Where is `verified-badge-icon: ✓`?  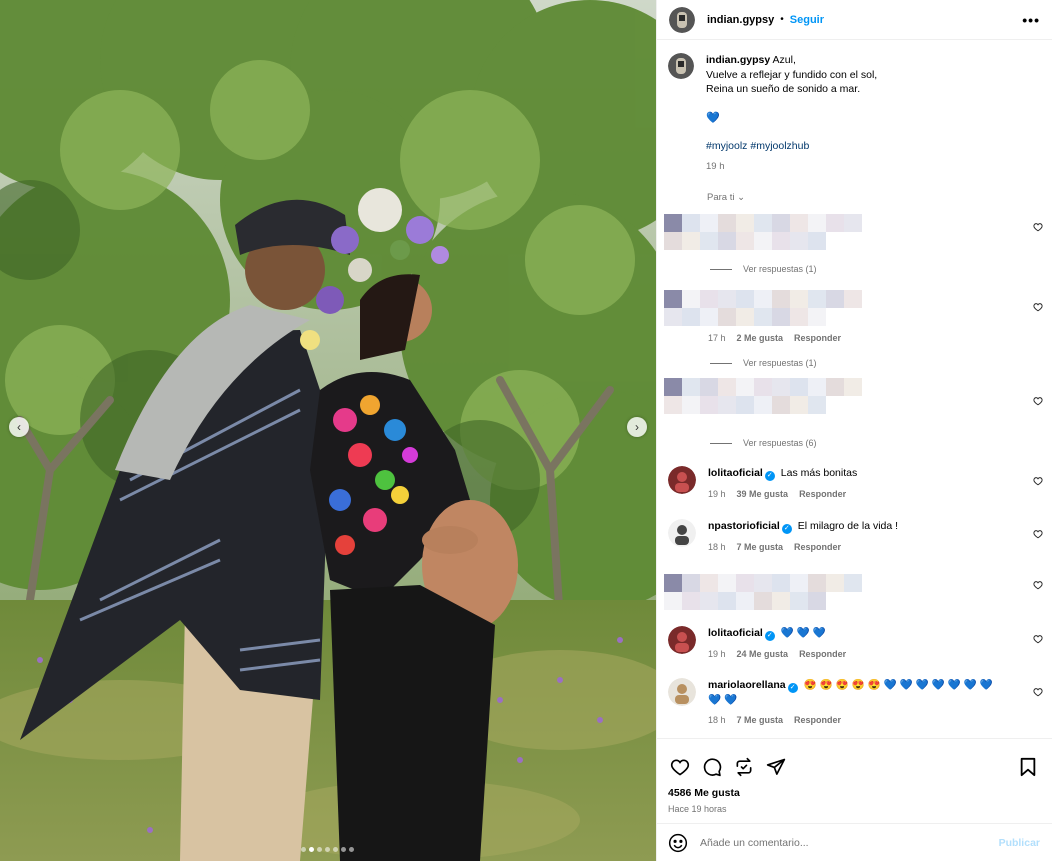
verified-badge-icon: ✓ is located at coordinates (792, 688).